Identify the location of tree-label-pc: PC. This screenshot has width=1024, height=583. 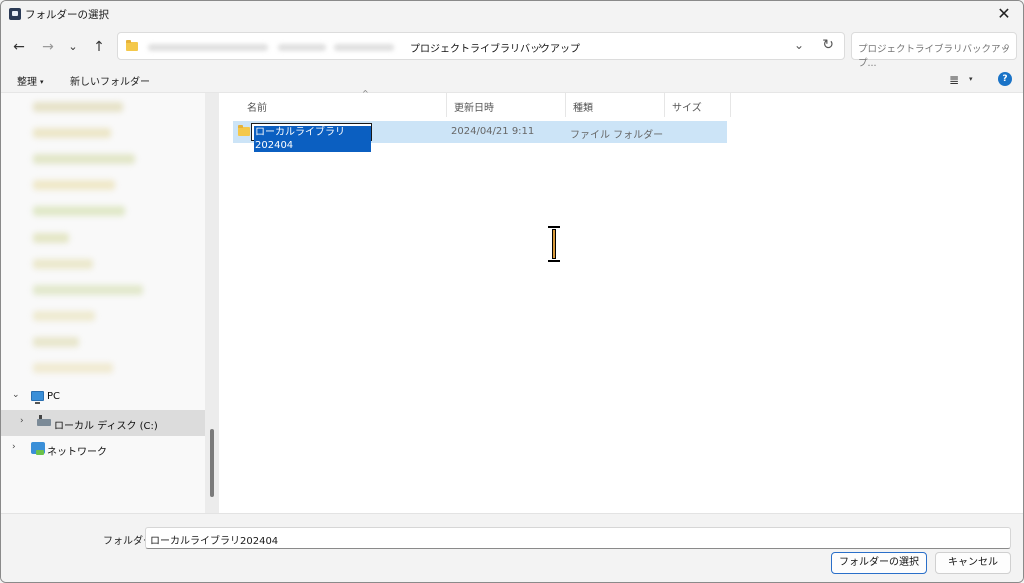
(54, 396).